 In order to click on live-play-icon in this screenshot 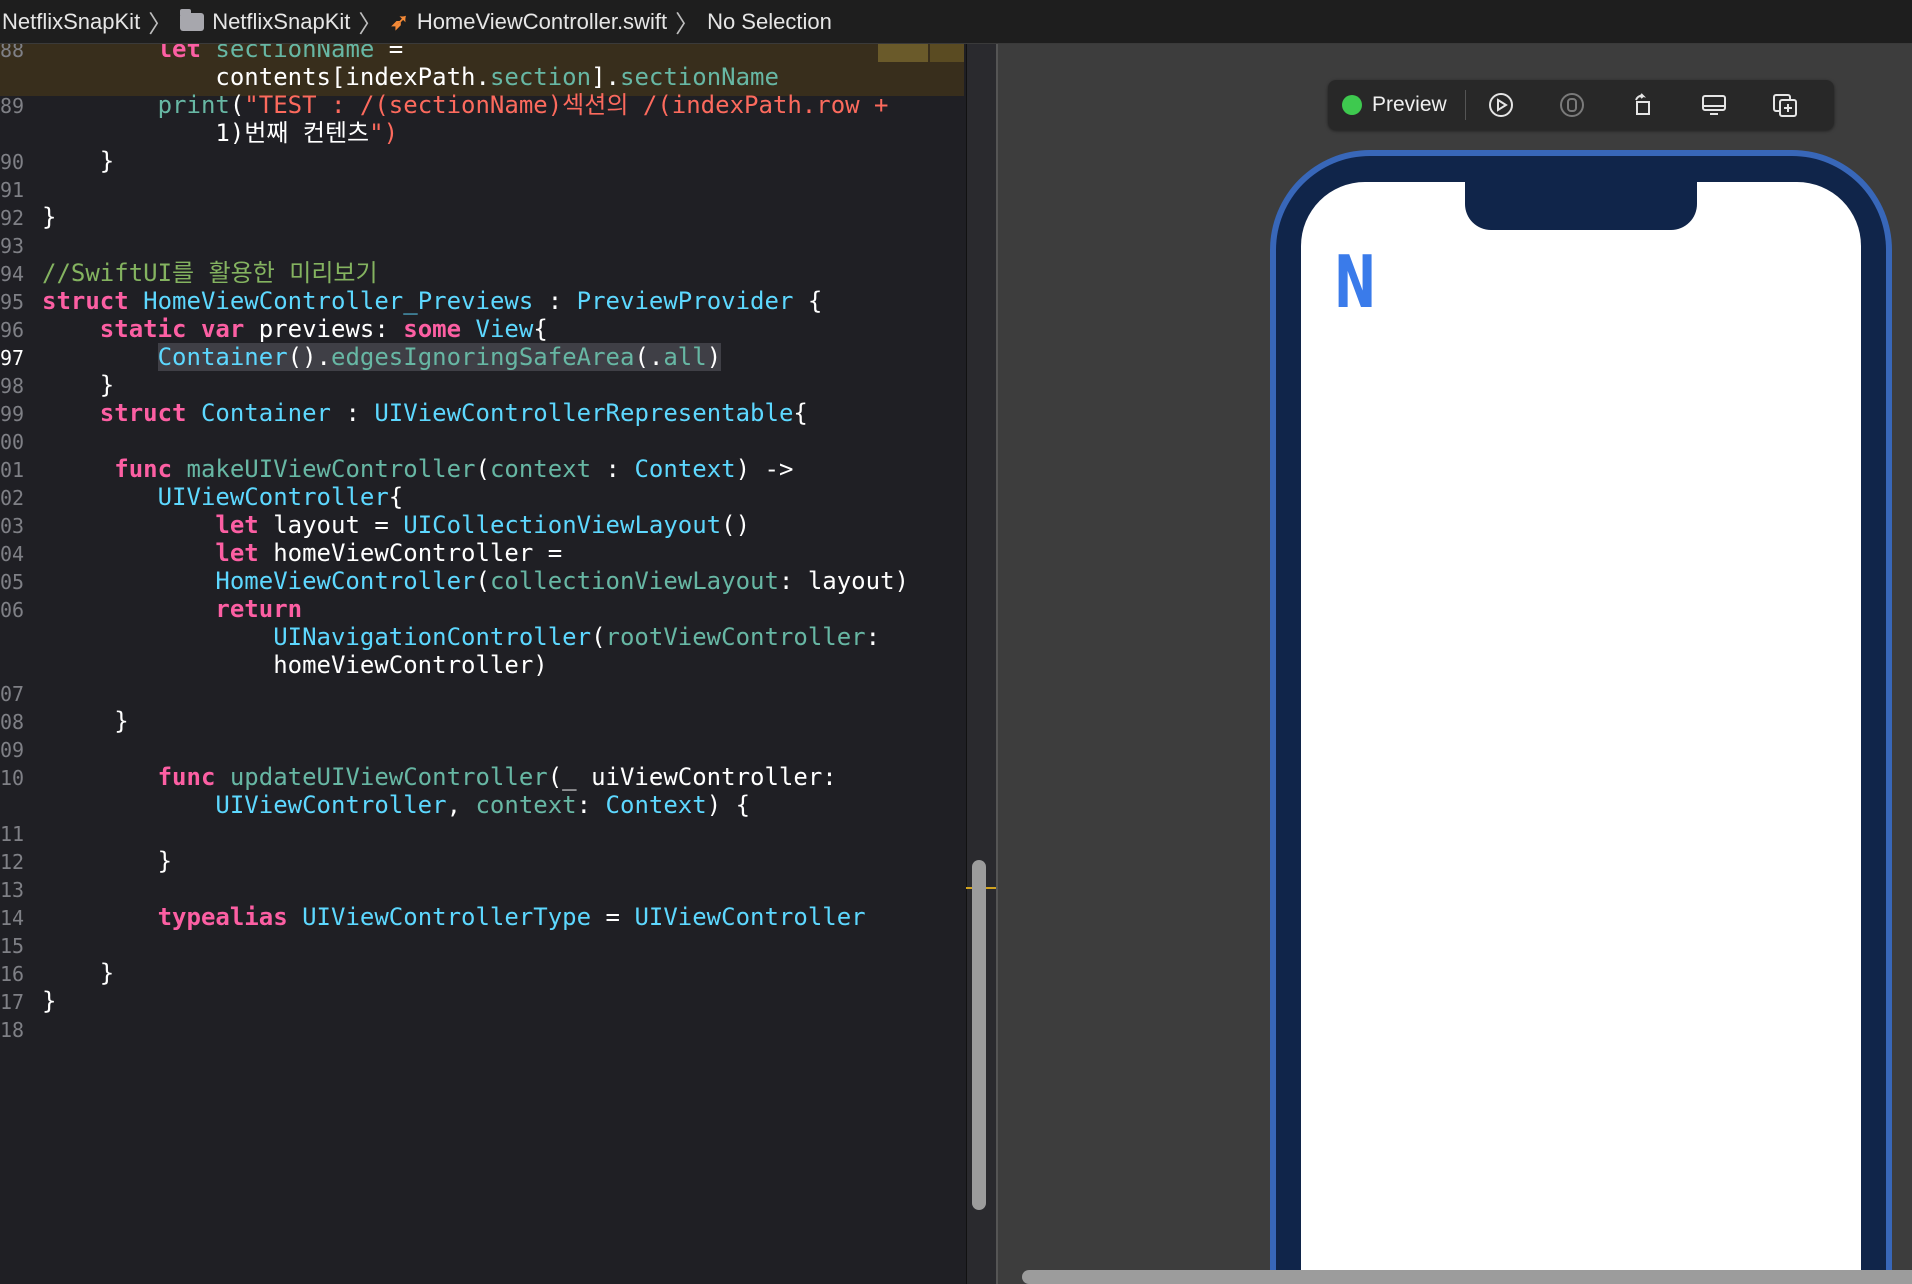, I will do `click(1501, 105)`.